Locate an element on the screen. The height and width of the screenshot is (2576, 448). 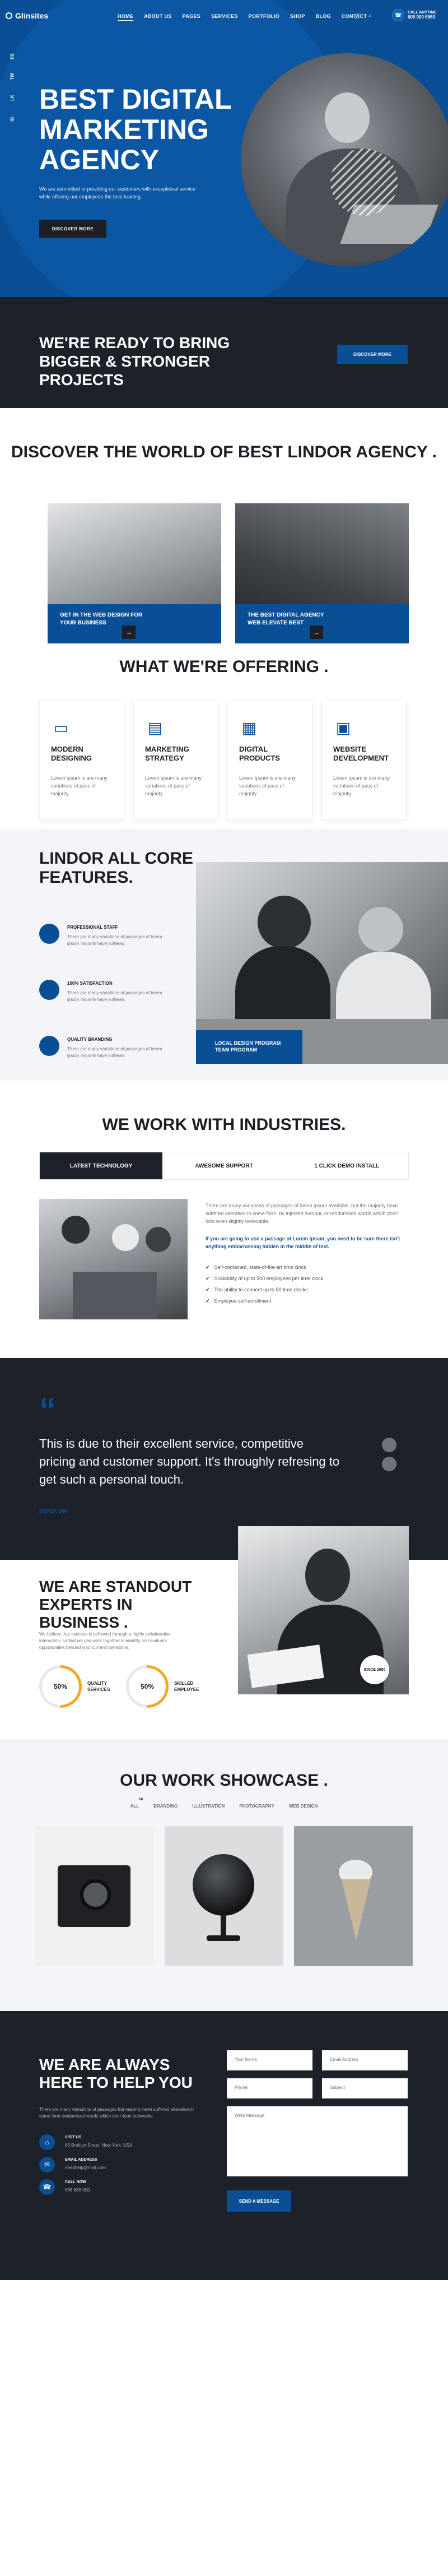
contact-title: WE ARE ALWAYS HERE TO HELP YOU is located at coordinates (116, 2073).